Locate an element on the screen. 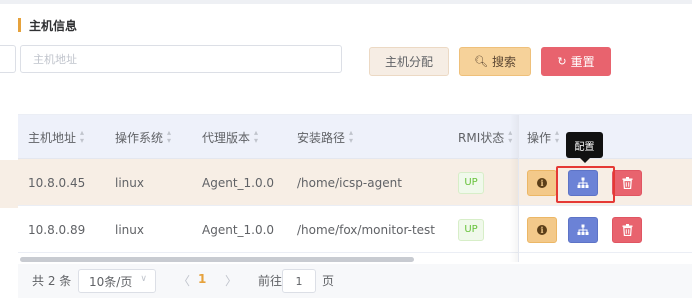 Image resolution: width=692 pixels, height=301 pixels. column-header-actions: 操作 ▴ ▾ is located at coordinates (543, 137).